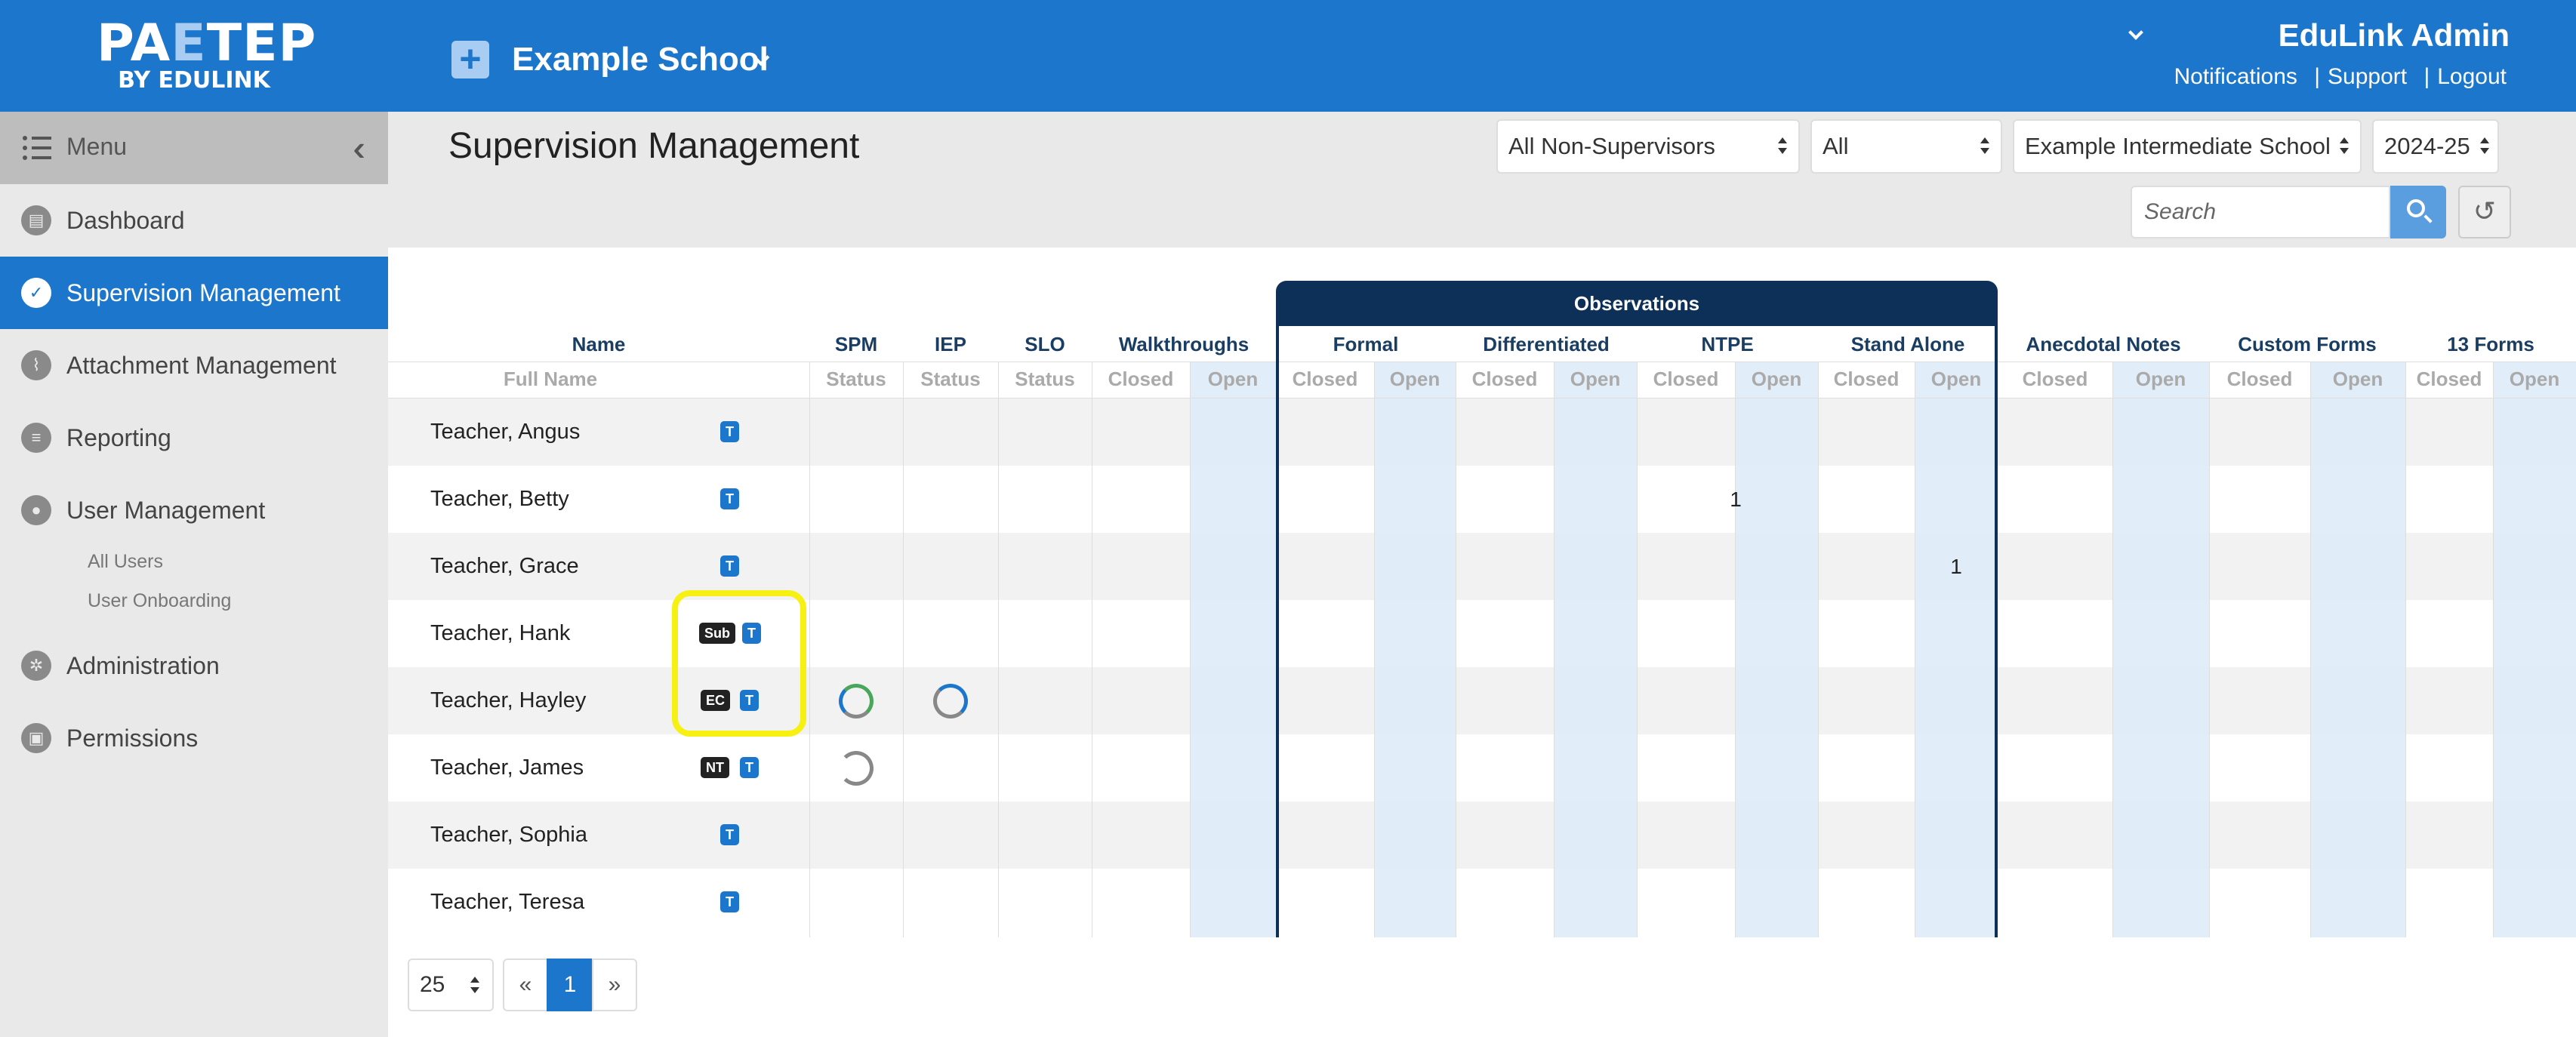  What do you see at coordinates (507, 902) in the screenshot?
I see `teacher-name: Teacher, Teresa` at bounding box center [507, 902].